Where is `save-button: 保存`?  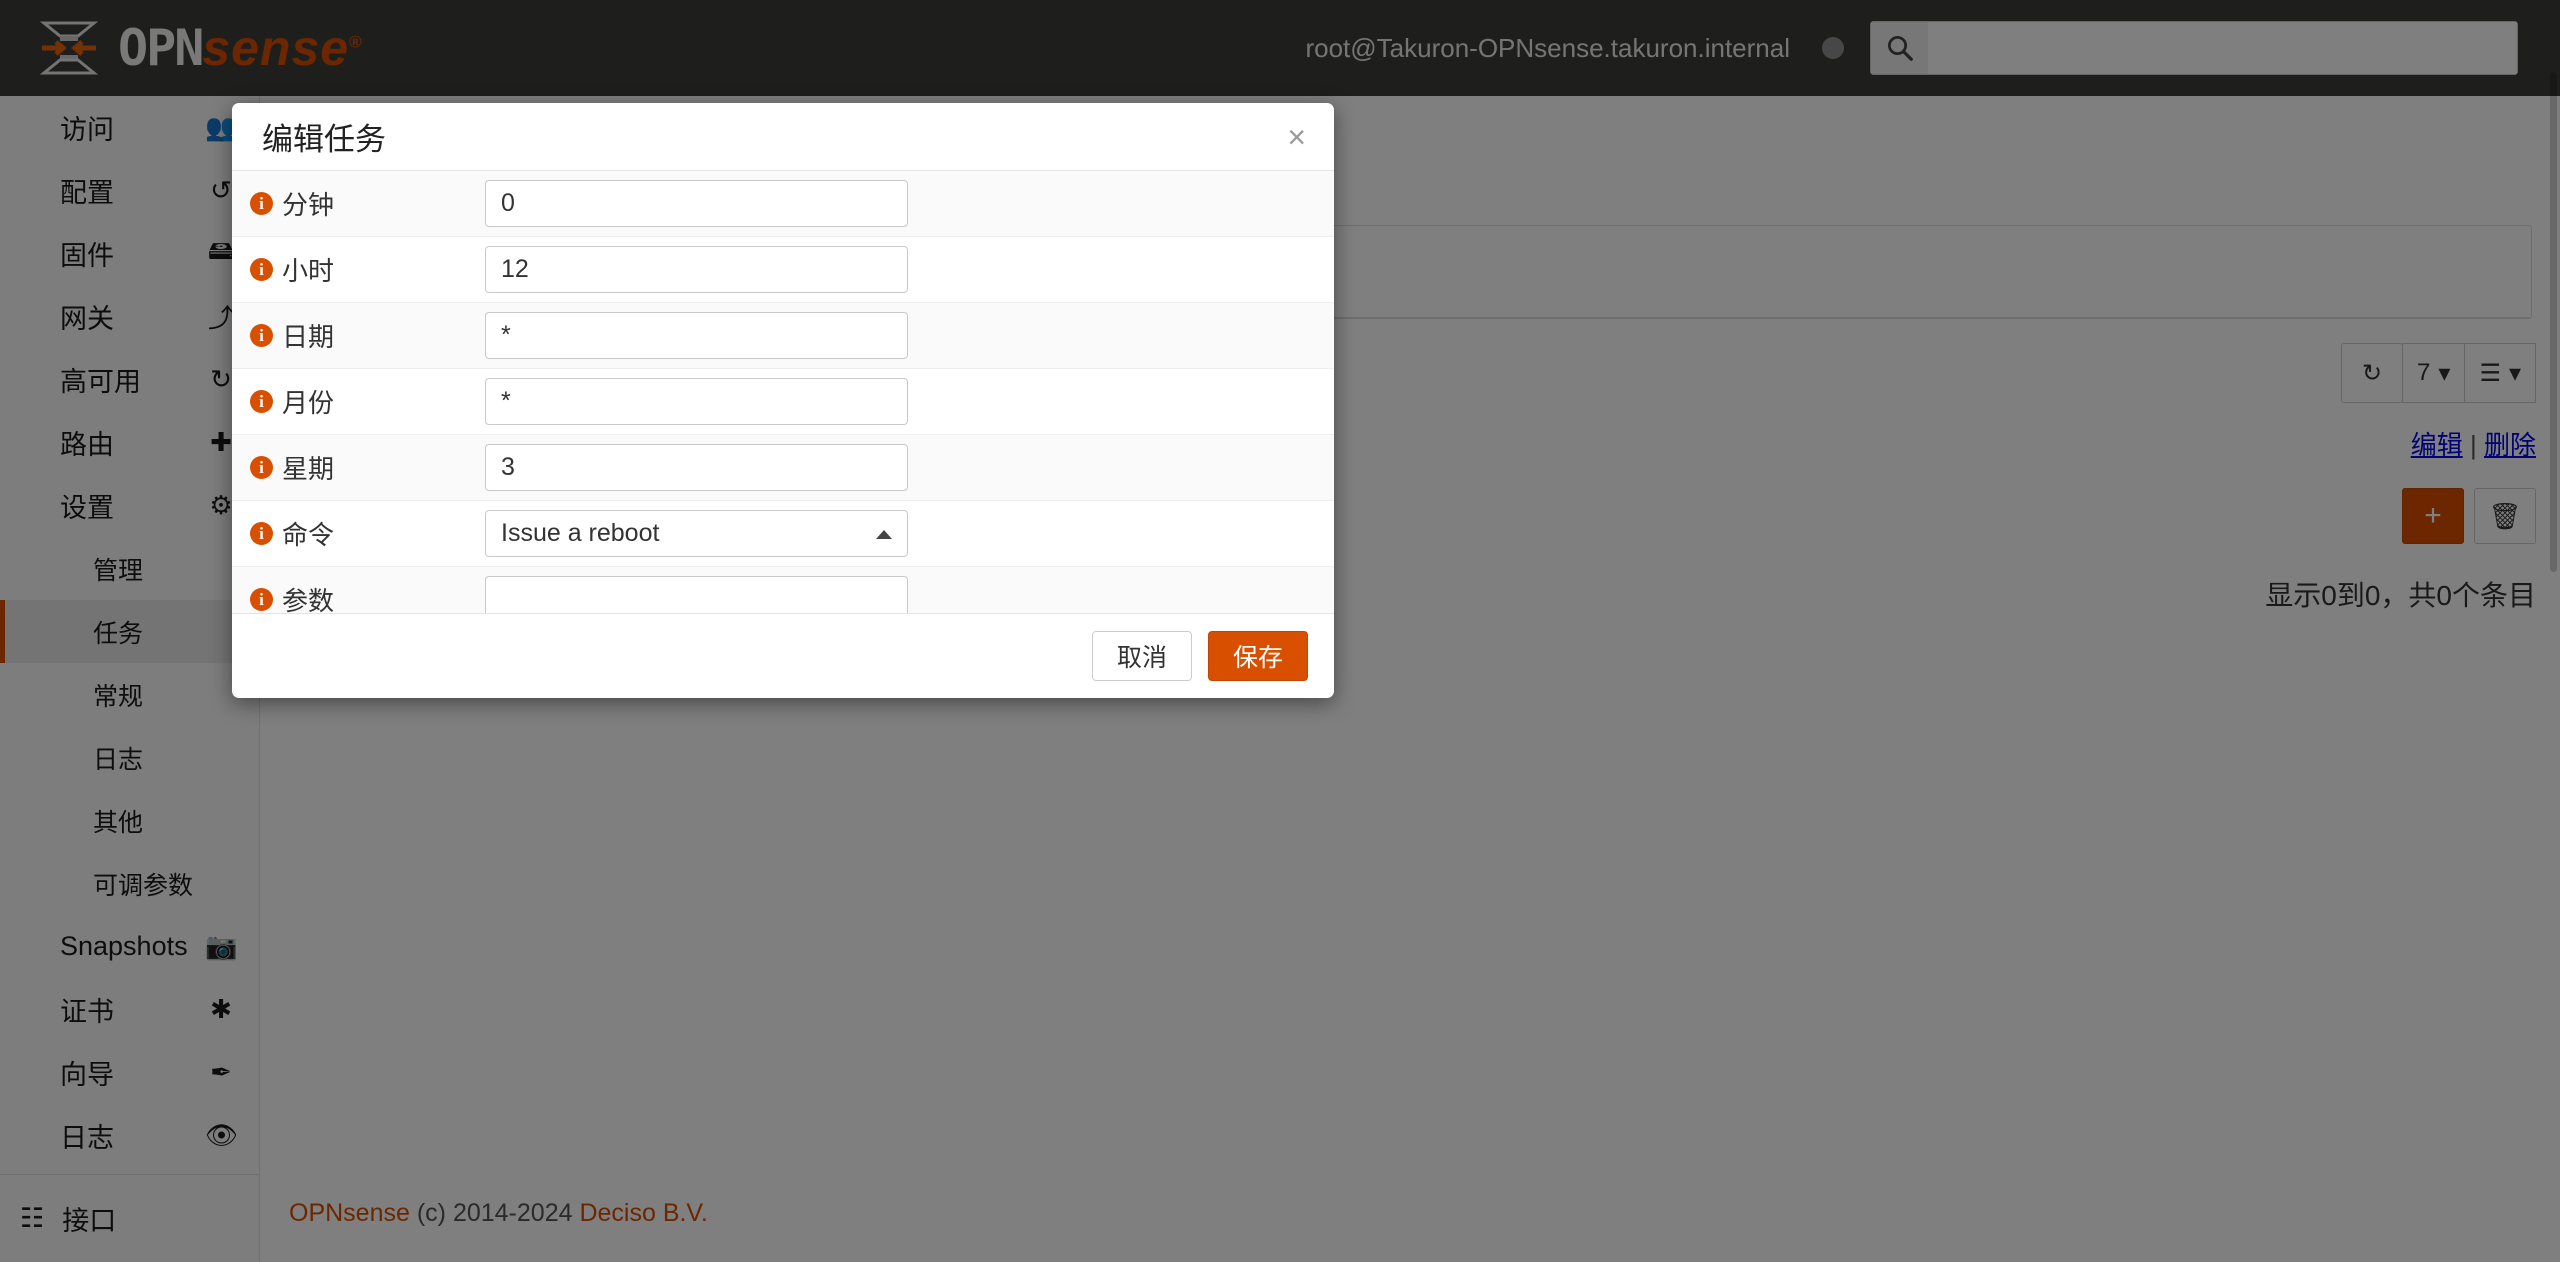
save-button: 保存 is located at coordinates (1257, 656).